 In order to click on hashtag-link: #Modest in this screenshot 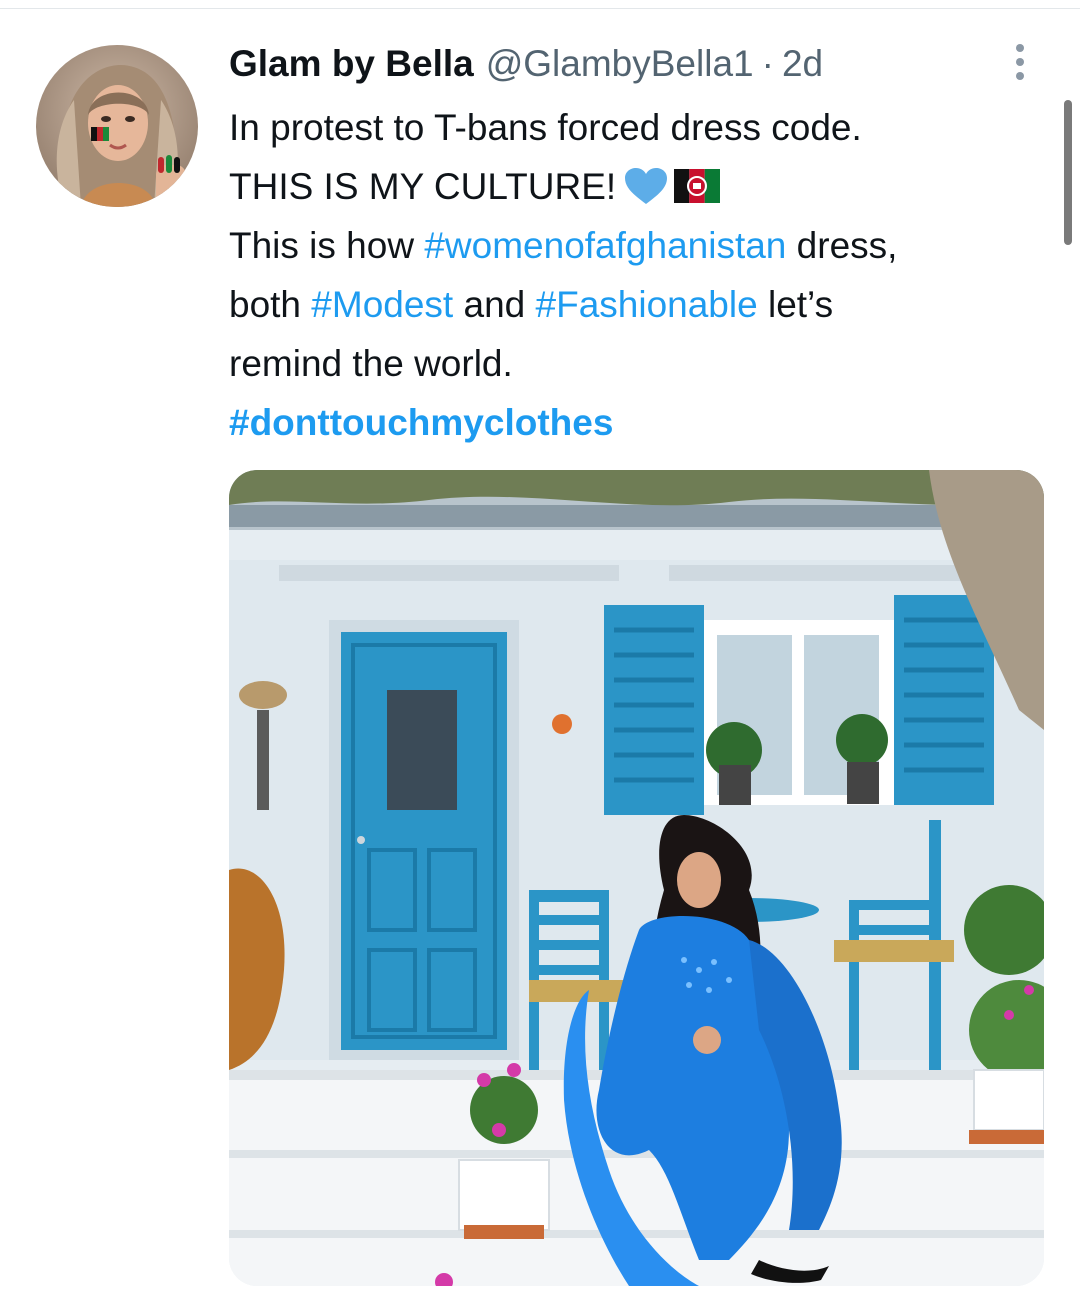, I will do `click(382, 304)`.